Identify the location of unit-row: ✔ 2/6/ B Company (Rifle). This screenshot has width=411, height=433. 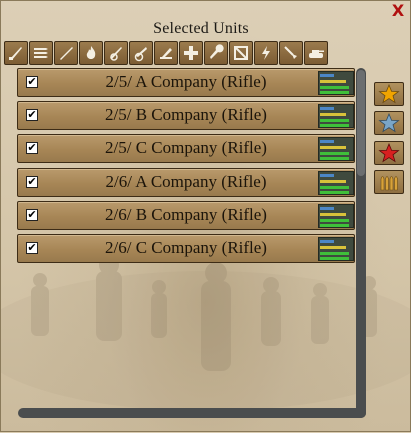
(186, 215).